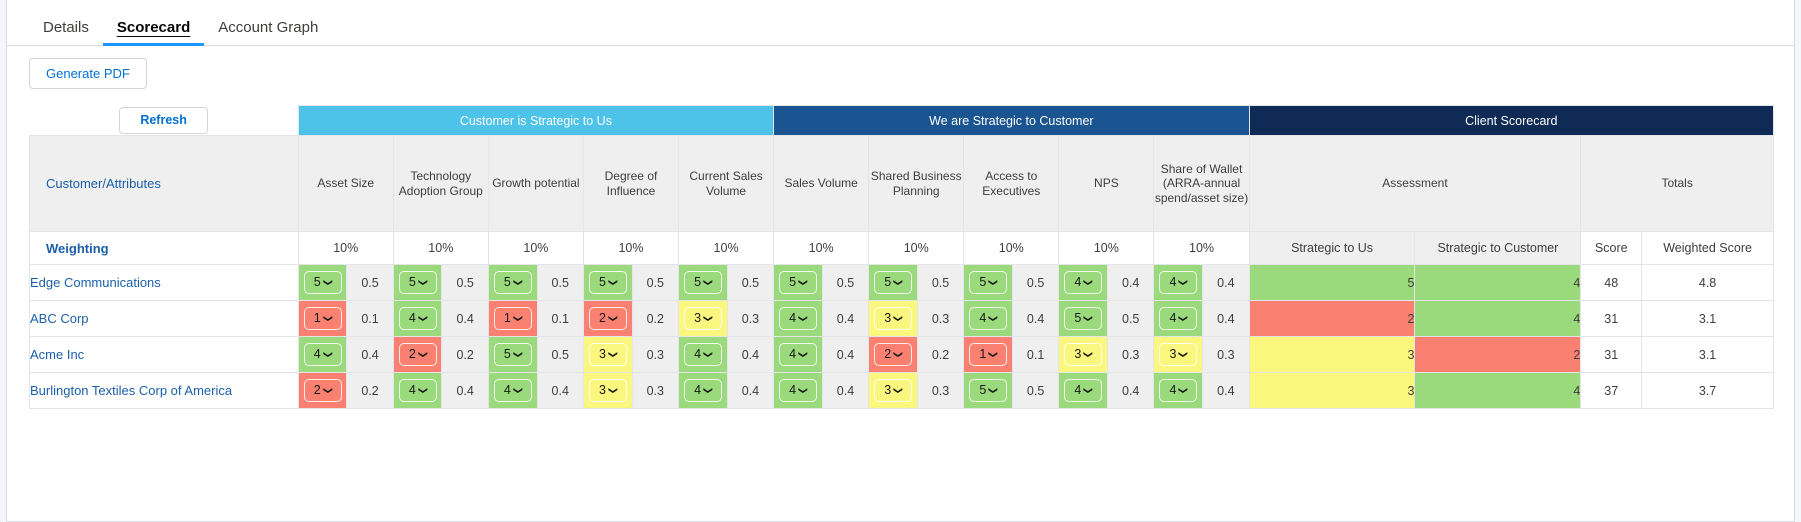 This screenshot has height=522, width=1801. I want to click on generate-pdf-button: Generate PDF, so click(88, 73).